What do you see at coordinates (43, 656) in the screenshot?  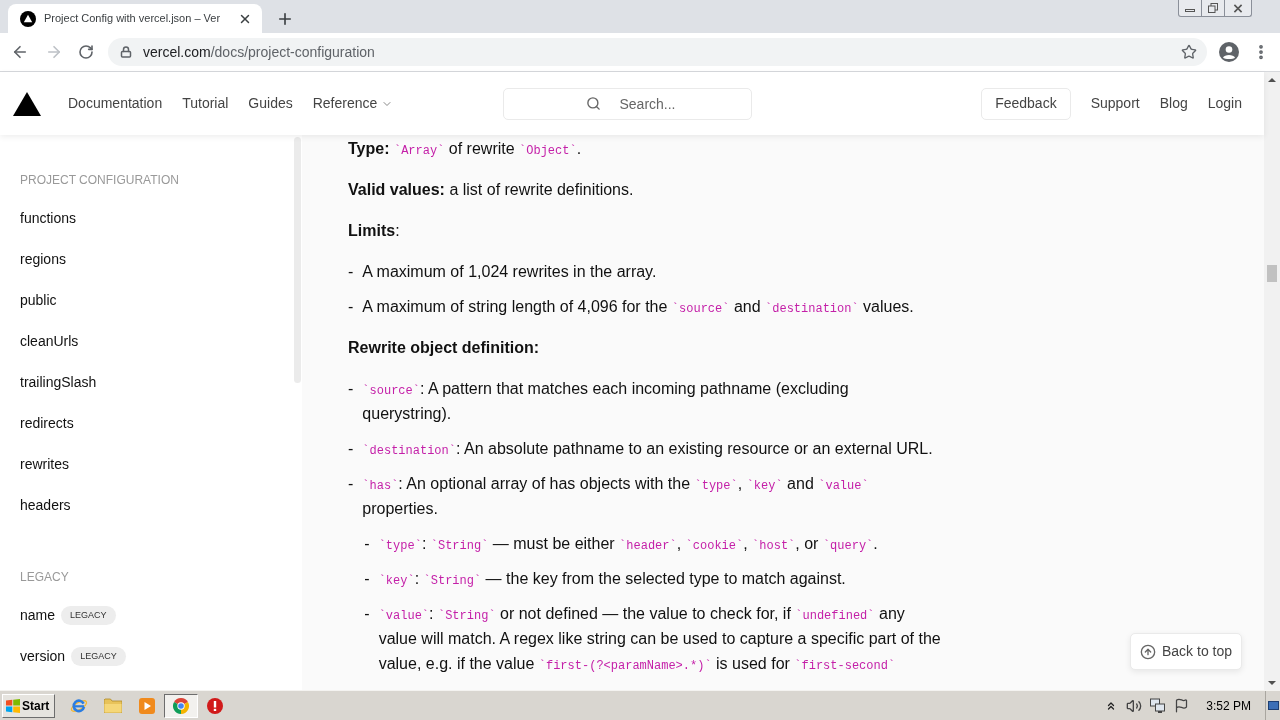 I see `sidebar-link: version` at bounding box center [43, 656].